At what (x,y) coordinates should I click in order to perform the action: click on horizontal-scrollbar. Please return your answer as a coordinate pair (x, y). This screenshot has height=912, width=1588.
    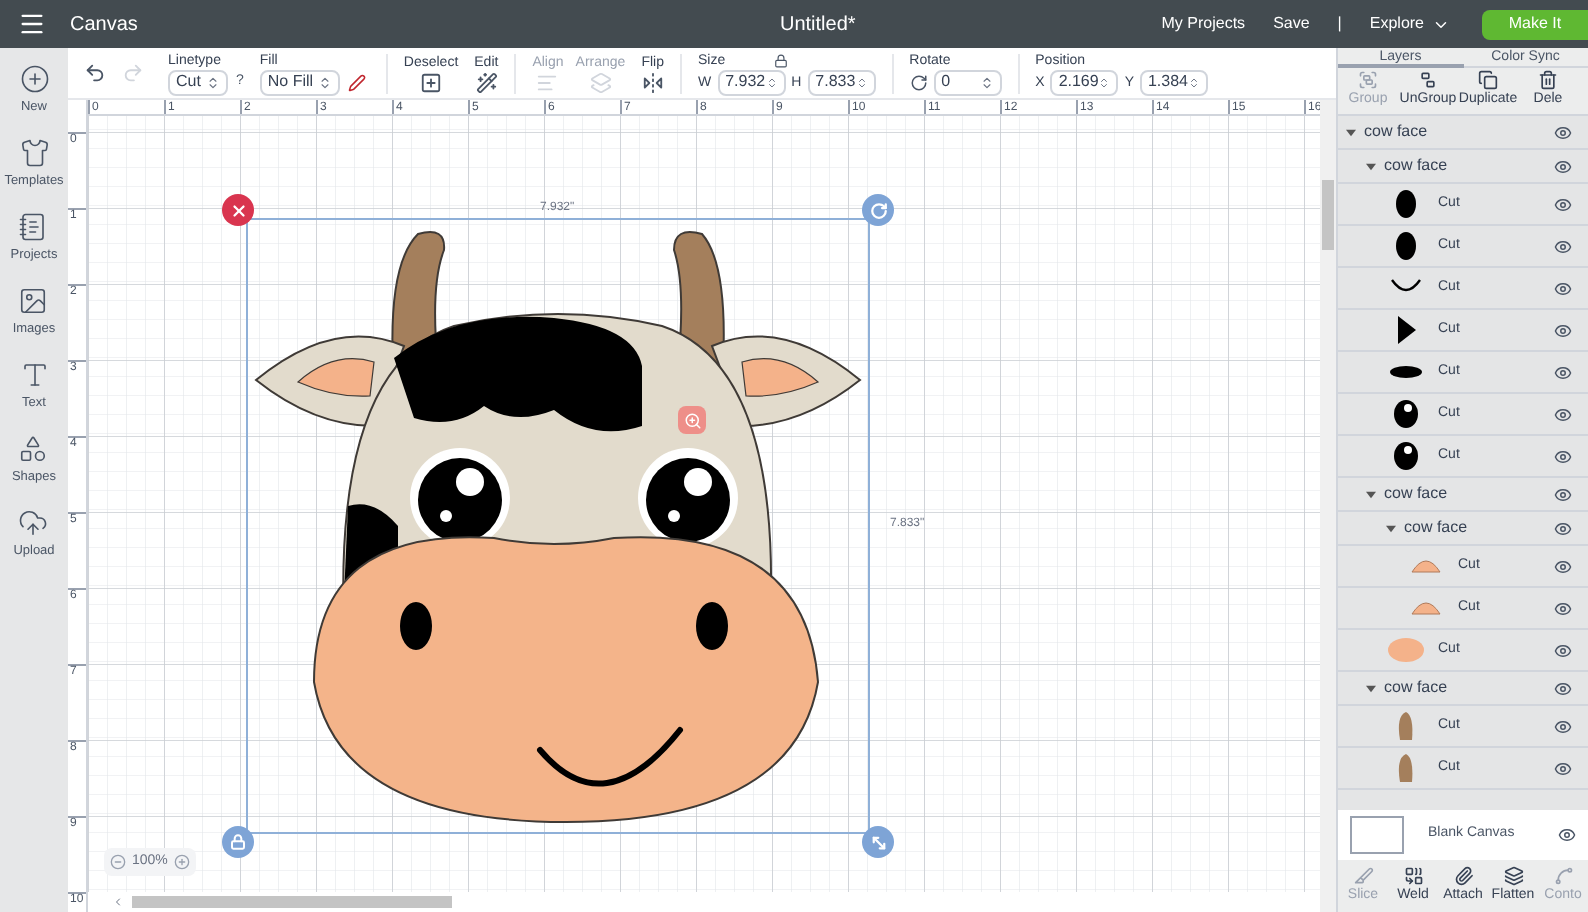
    Looking at the image, I should click on (292, 902).